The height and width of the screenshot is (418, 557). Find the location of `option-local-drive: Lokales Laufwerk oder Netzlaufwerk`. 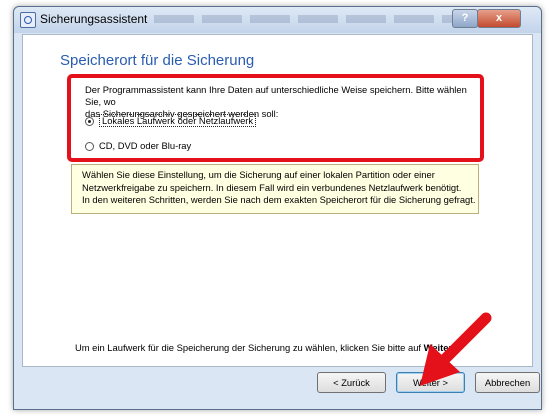

option-local-drive: Lokales Laufwerk oder Netzlaufwerk is located at coordinates (171, 120).